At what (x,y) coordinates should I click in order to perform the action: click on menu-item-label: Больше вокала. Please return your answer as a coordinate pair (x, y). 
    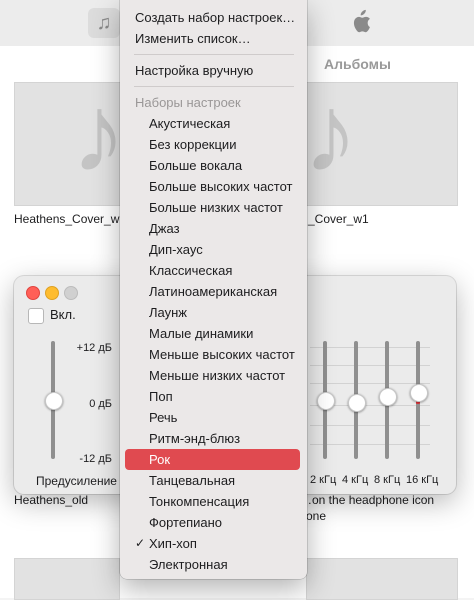
    Looking at the image, I should click on (196, 165).